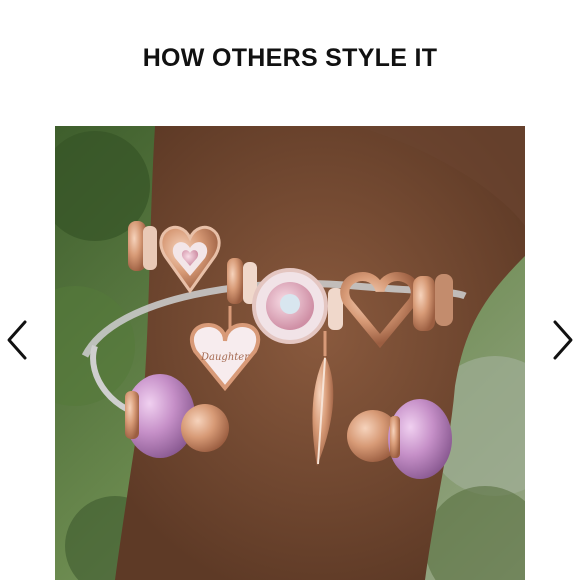 The width and height of the screenshot is (580, 580). What do you see at coordinates (225, 357) in the screenshot?
I see `charm-engraving: Daughter` at bounding box center [225, 357].